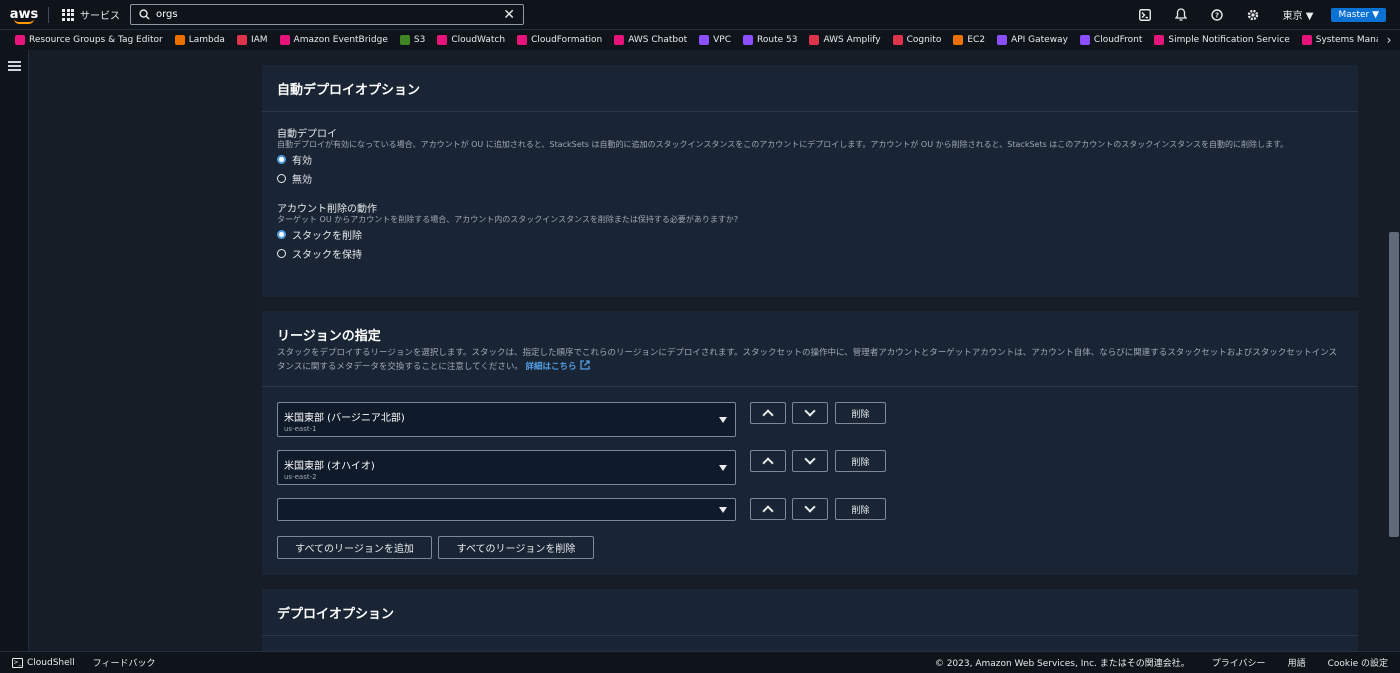 This screenshot has width=1400, height=673. I want to click on favorite-label: EC2, so click(976, 40).